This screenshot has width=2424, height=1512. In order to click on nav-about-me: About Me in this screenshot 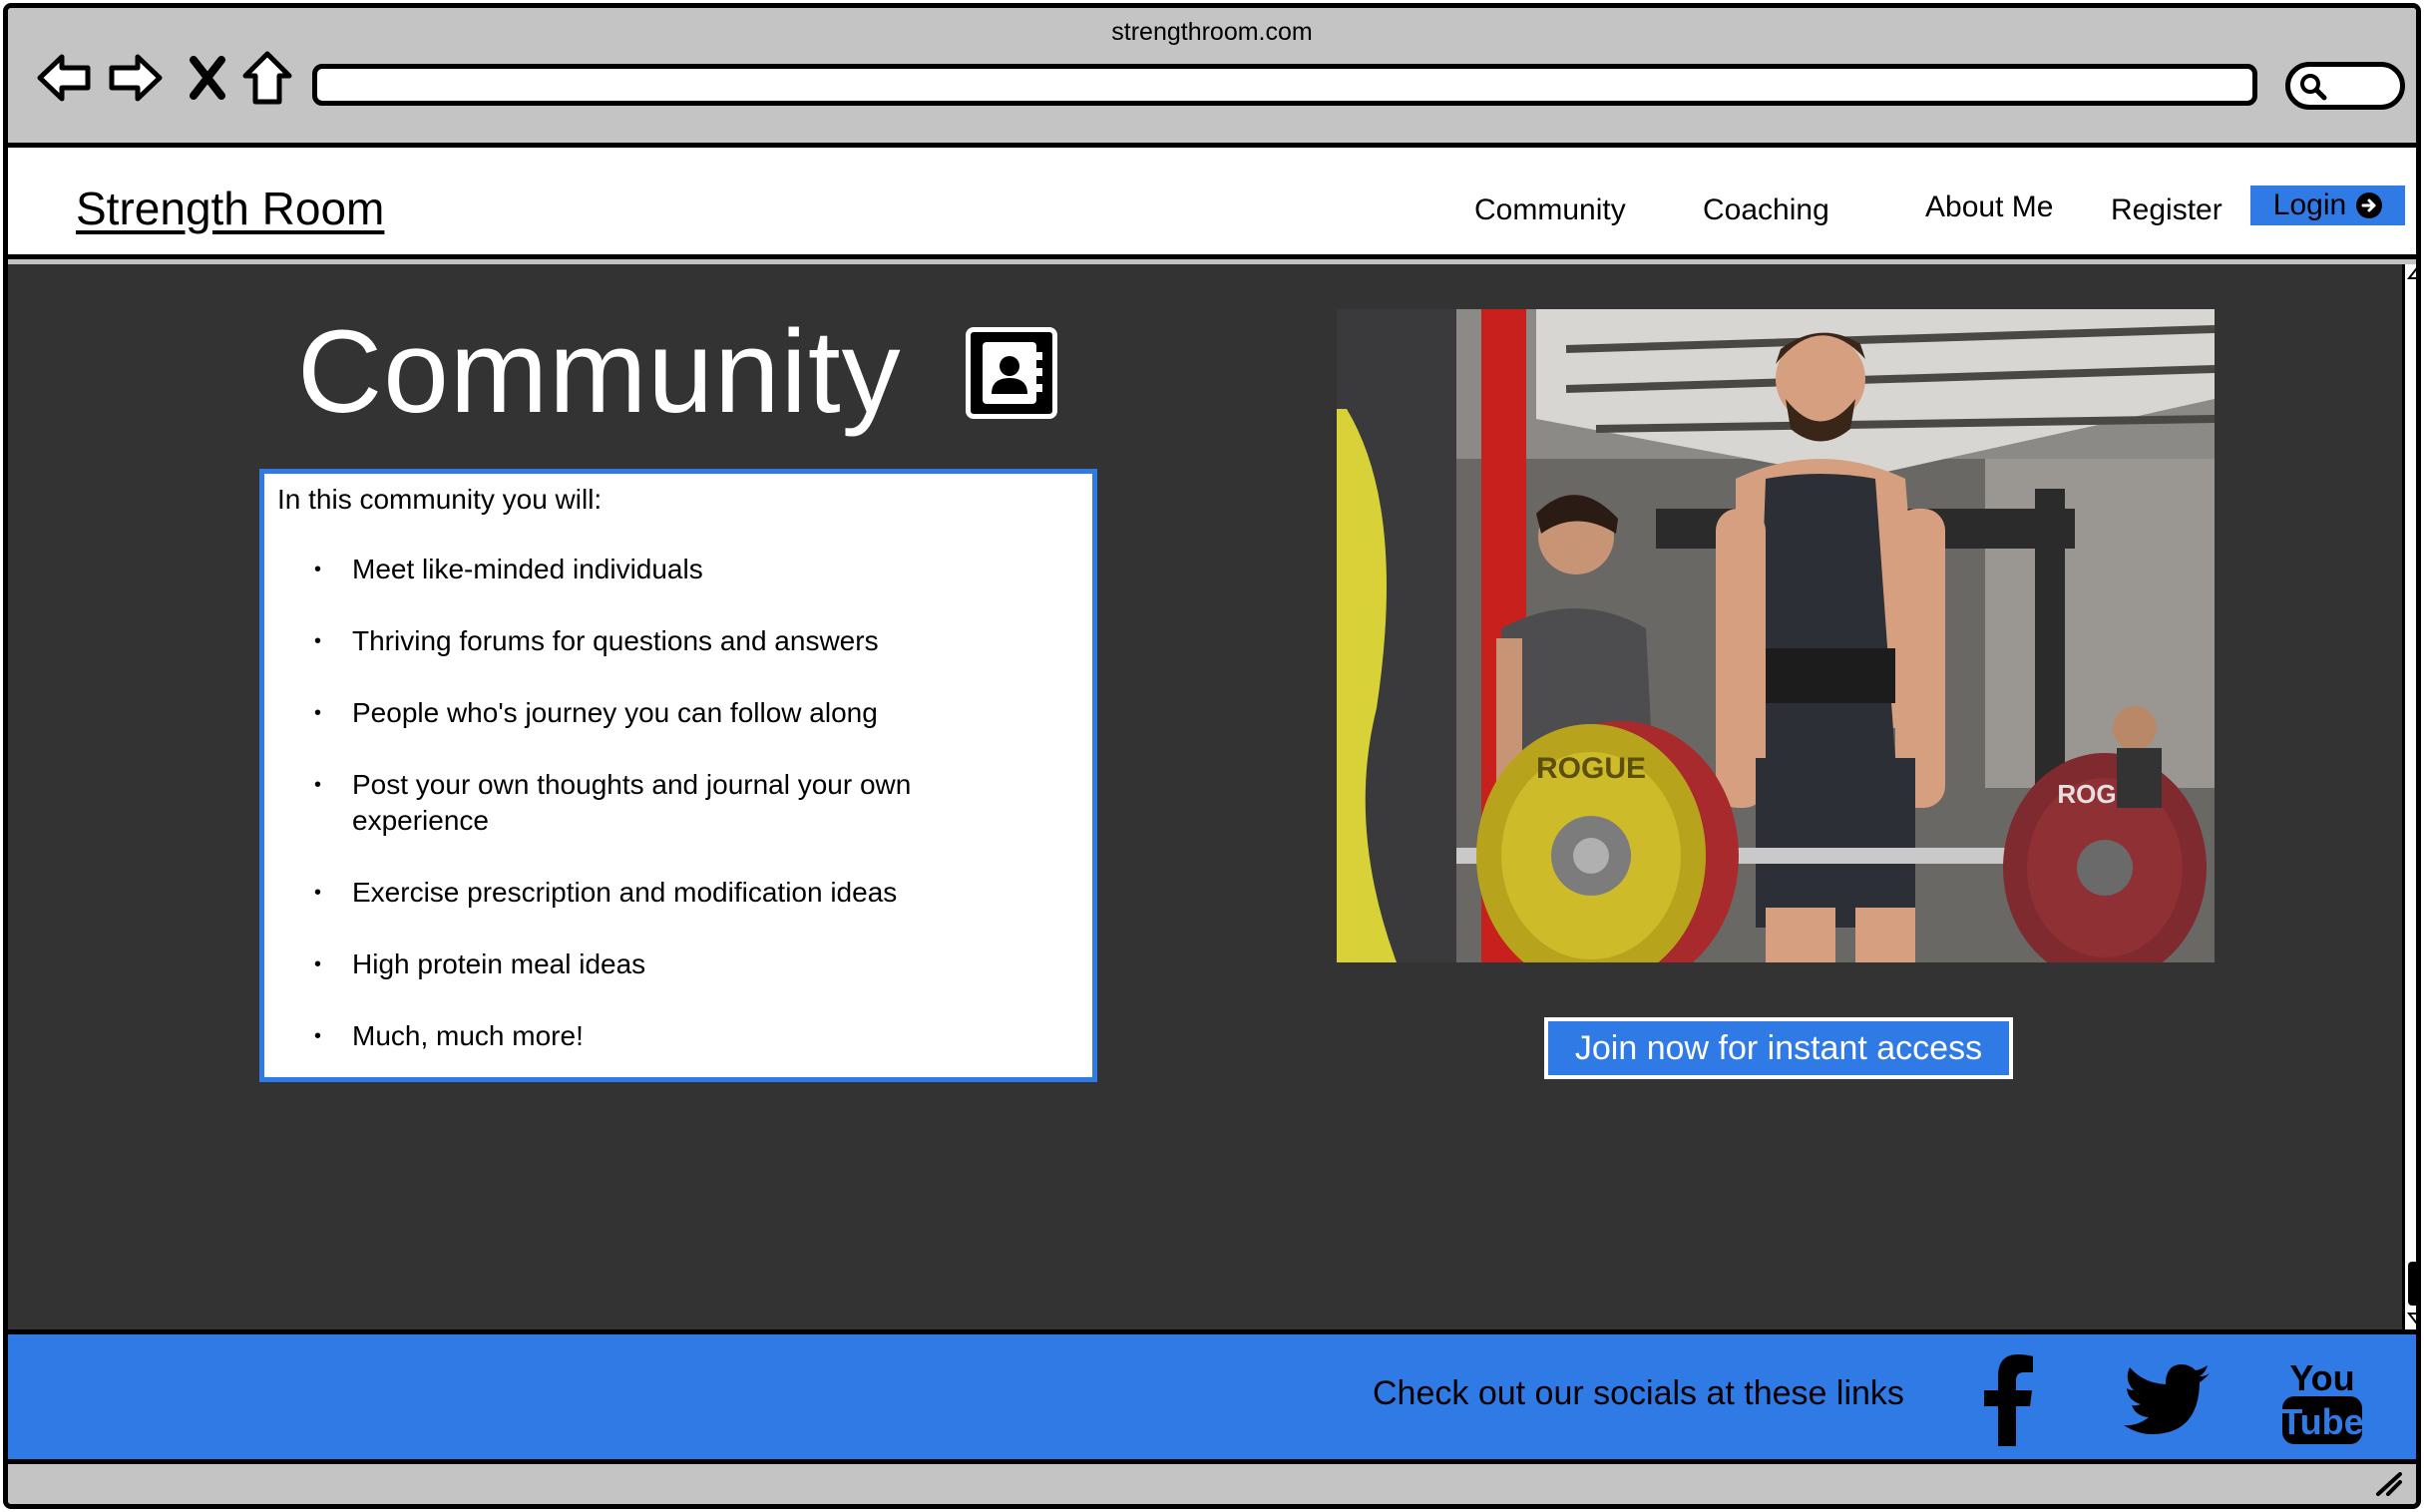, I will do `click(1989, 207)`.